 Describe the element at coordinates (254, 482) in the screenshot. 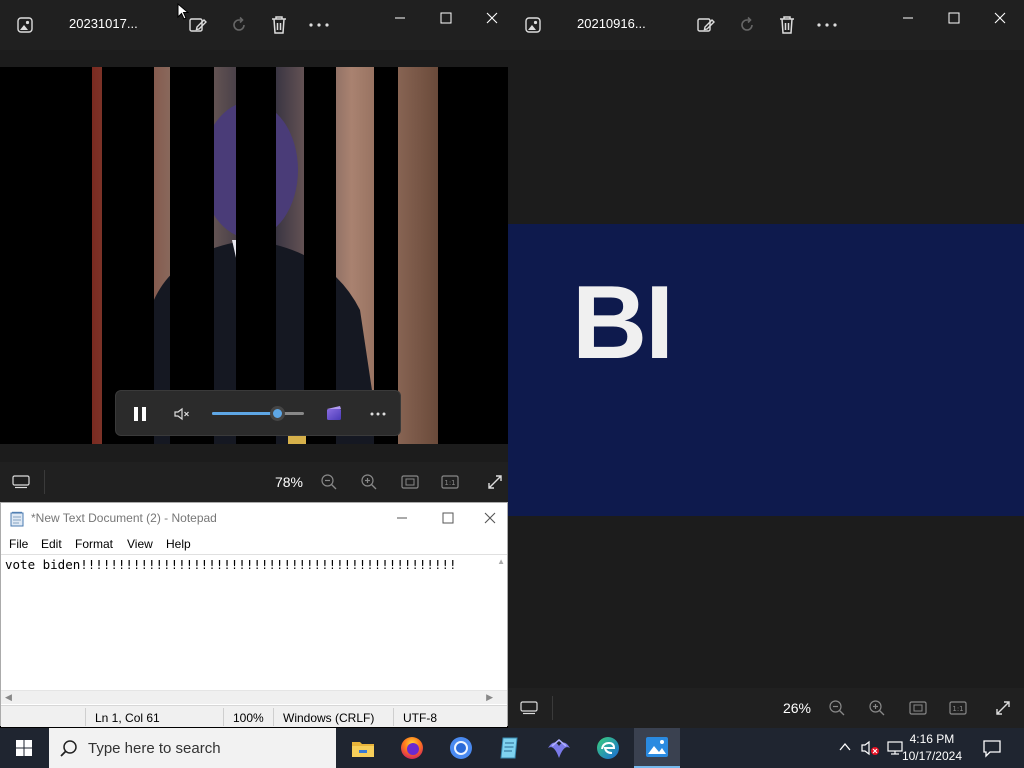

I see `bottom-toolbar: 78% 1:1` at that location.